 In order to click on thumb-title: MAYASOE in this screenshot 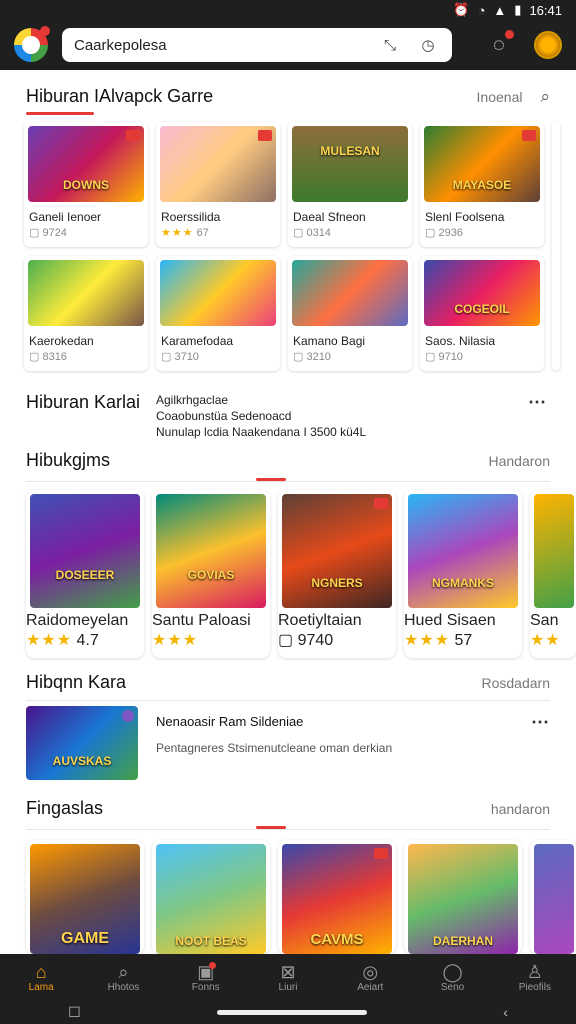, I will do `click(482, 185)`.